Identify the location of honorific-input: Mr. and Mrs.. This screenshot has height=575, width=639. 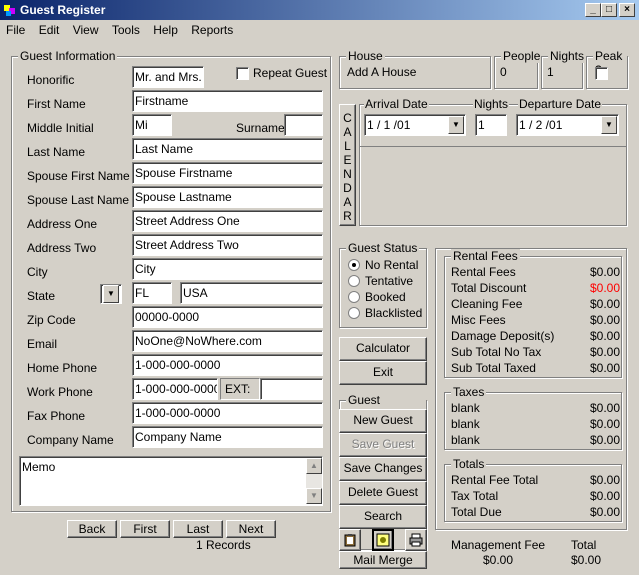
(168, 77).